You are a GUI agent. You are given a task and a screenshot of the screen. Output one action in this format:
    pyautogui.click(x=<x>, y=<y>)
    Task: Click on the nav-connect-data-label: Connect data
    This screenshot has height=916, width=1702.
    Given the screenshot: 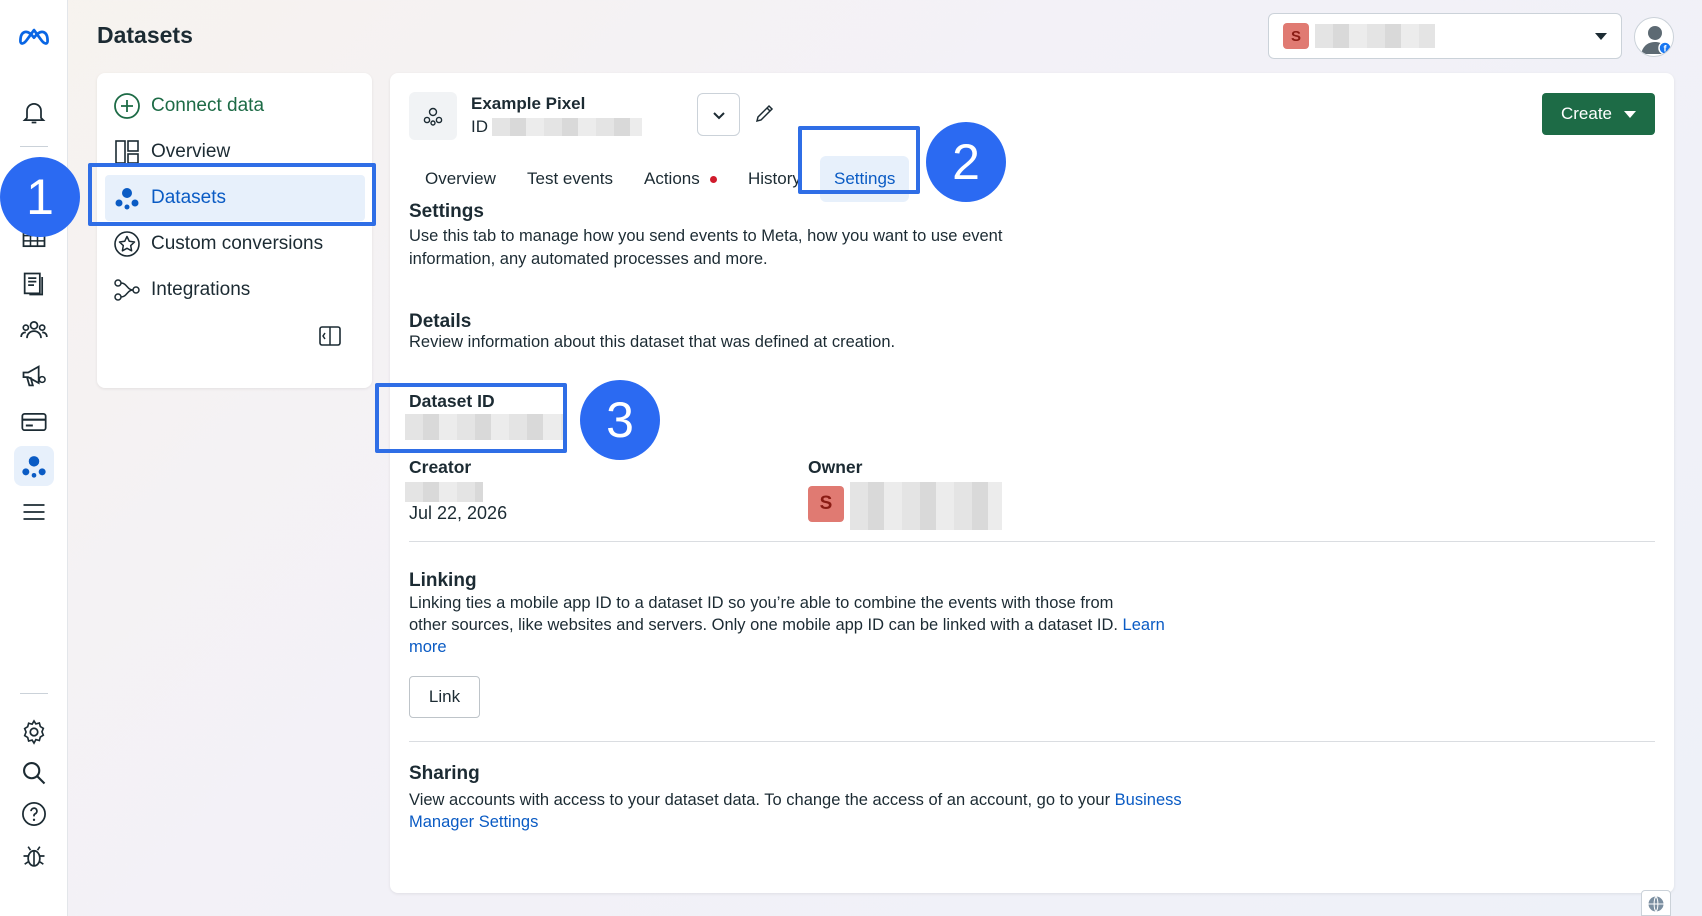 What is the action you would take?
    pyautogui.click(x=208, y=105)
    